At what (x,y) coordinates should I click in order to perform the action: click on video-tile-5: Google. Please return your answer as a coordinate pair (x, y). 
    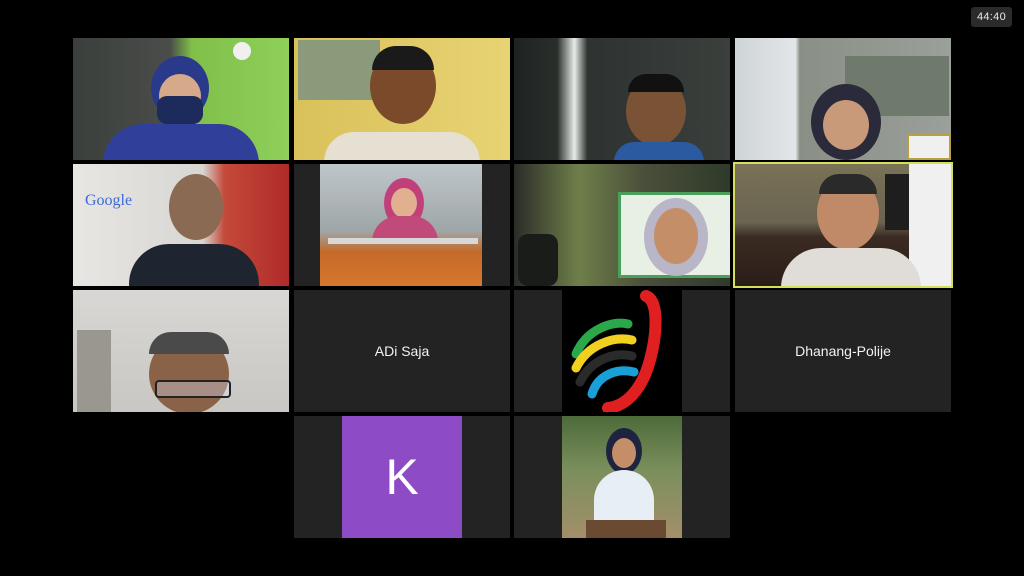
    Looking at the image, I should click on (181, 225).